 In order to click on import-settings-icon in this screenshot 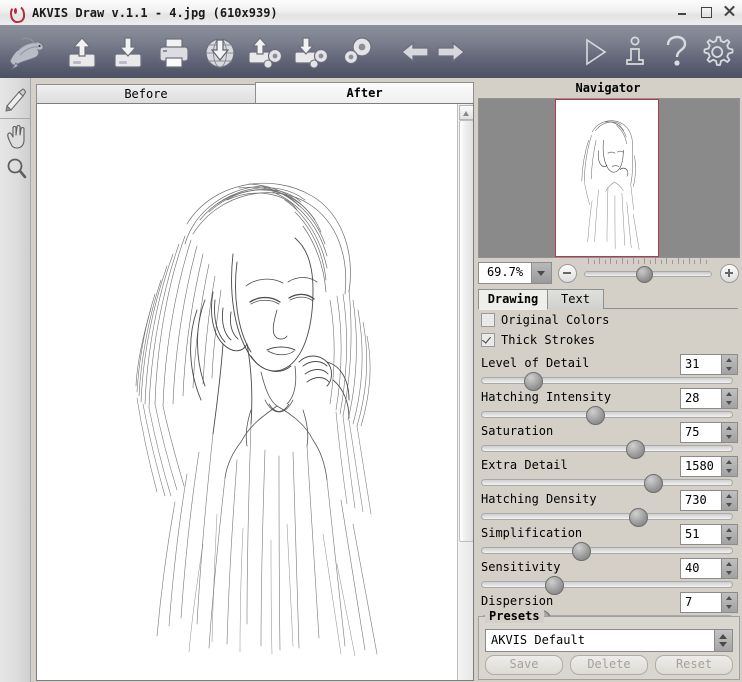, I will do `click(266, 52)`.